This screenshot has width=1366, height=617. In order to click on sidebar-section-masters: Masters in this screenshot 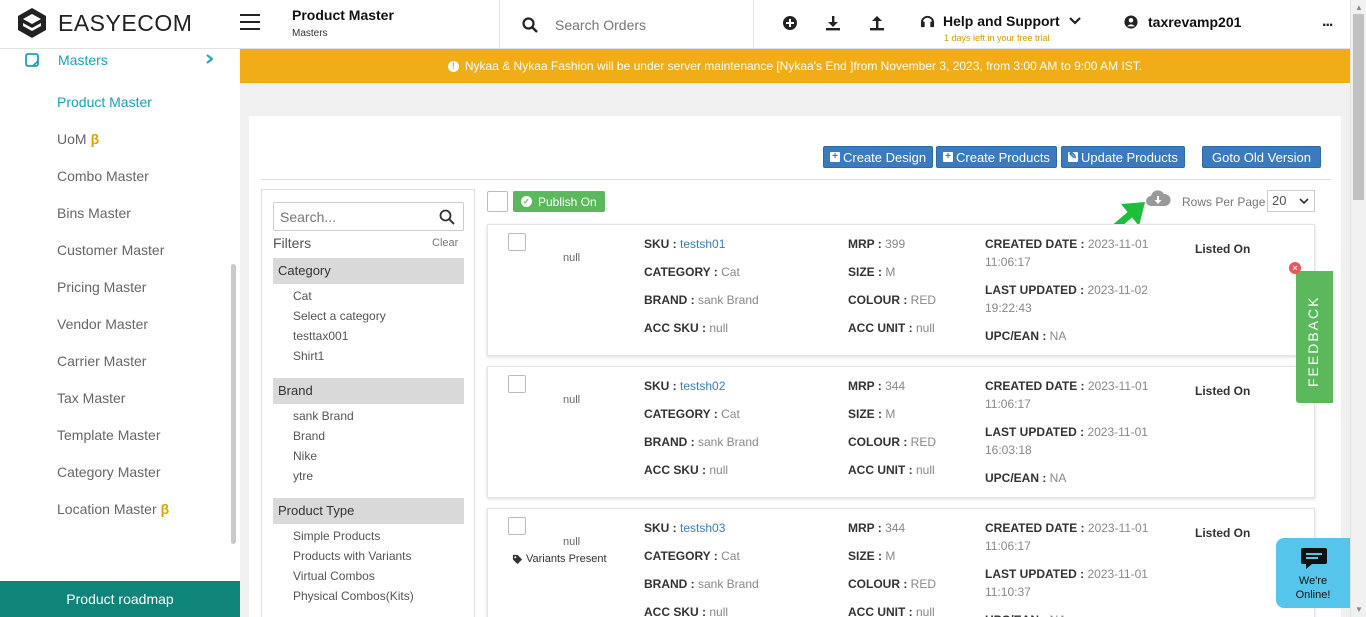, I will do `click(66, 60)`.